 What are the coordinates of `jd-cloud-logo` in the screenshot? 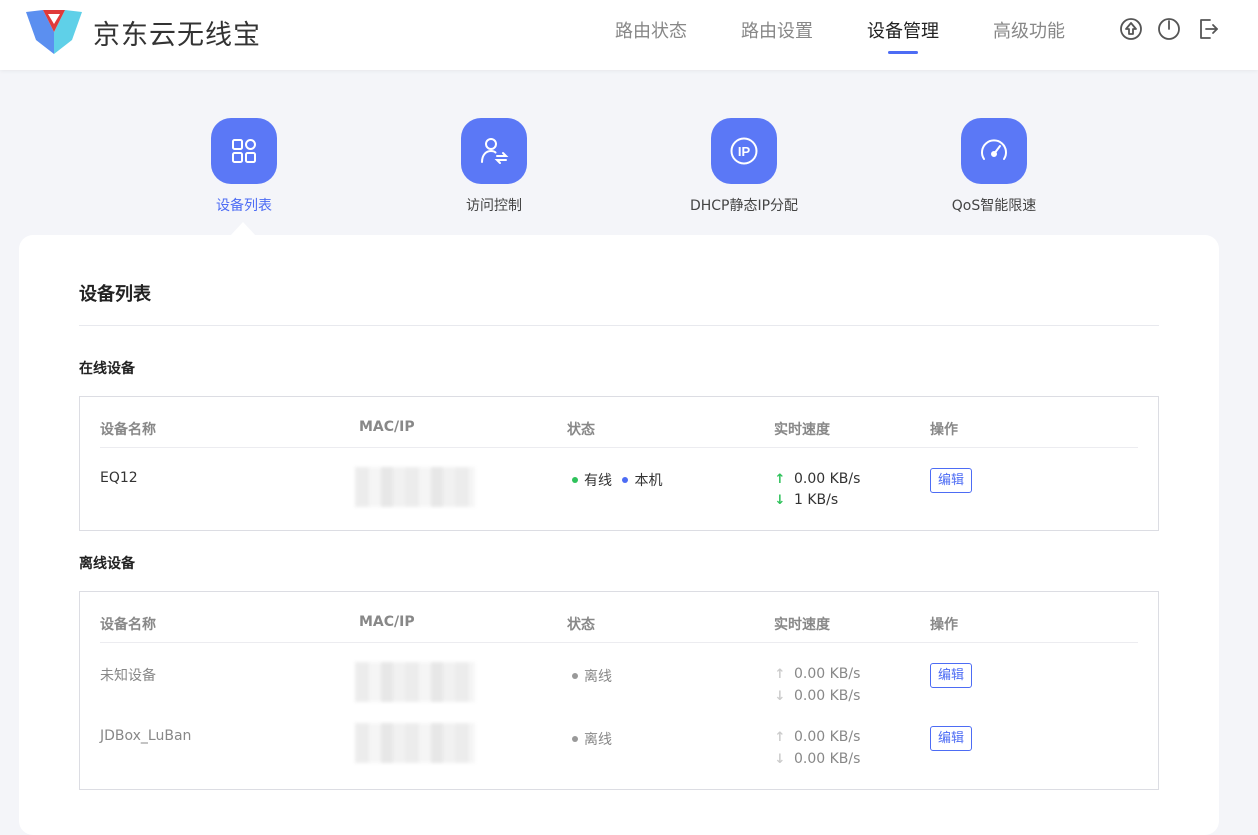 It's located at (54, 32).